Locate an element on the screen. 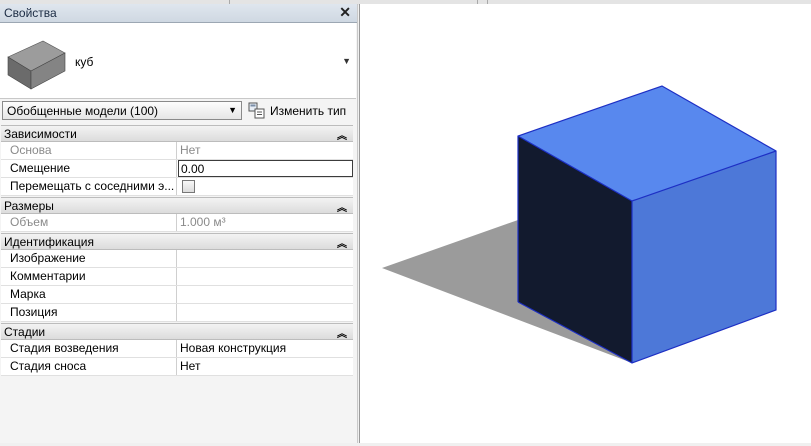 The height and width of the screenshot is (446, 811). edit-type-icon is located at coordinates (256, 110).